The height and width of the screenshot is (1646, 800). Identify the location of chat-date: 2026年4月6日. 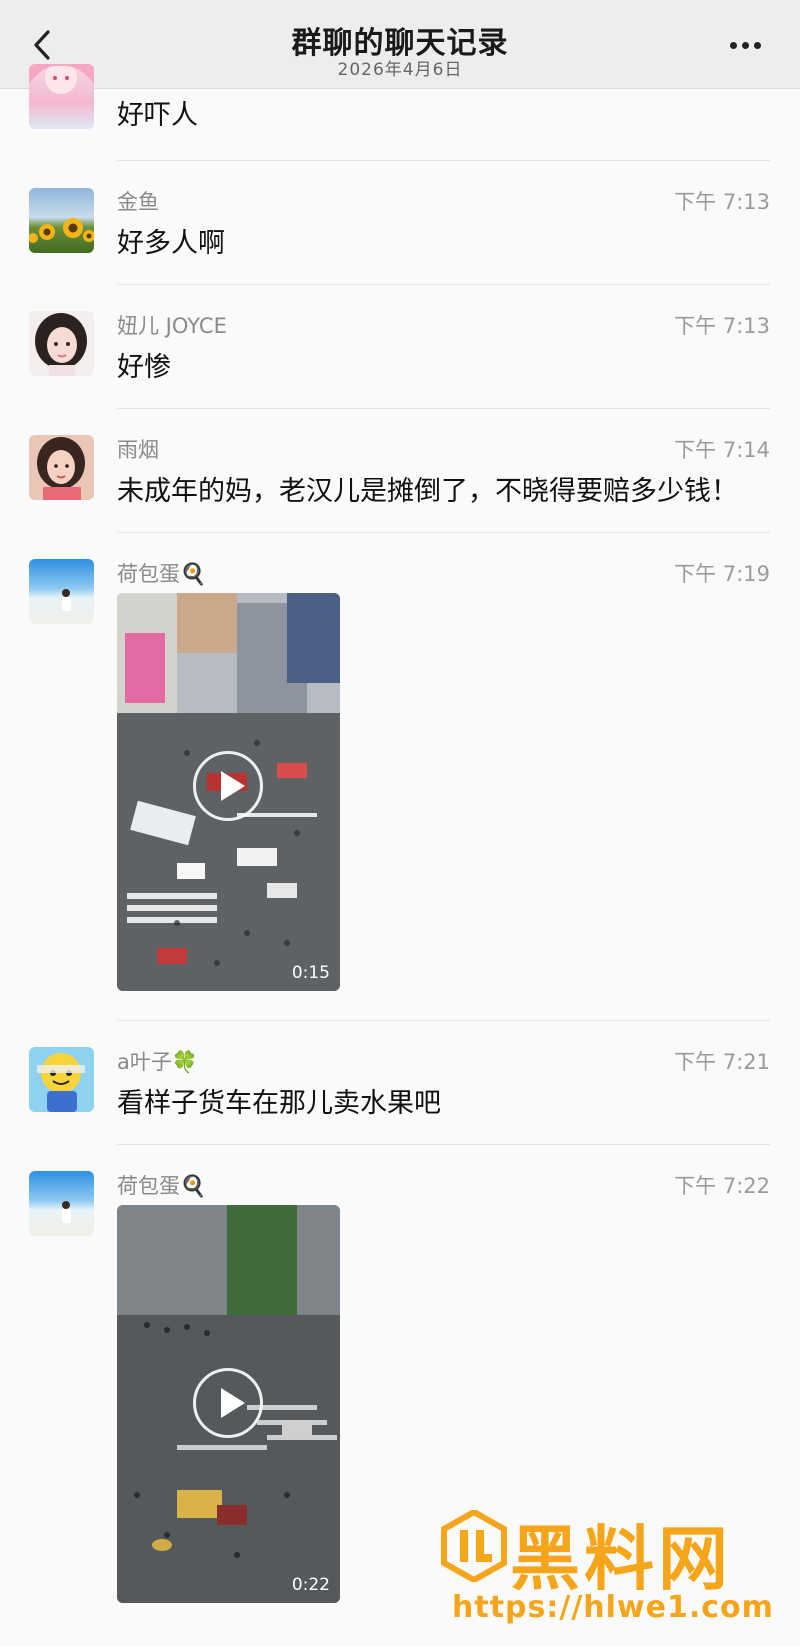
(400, 70).